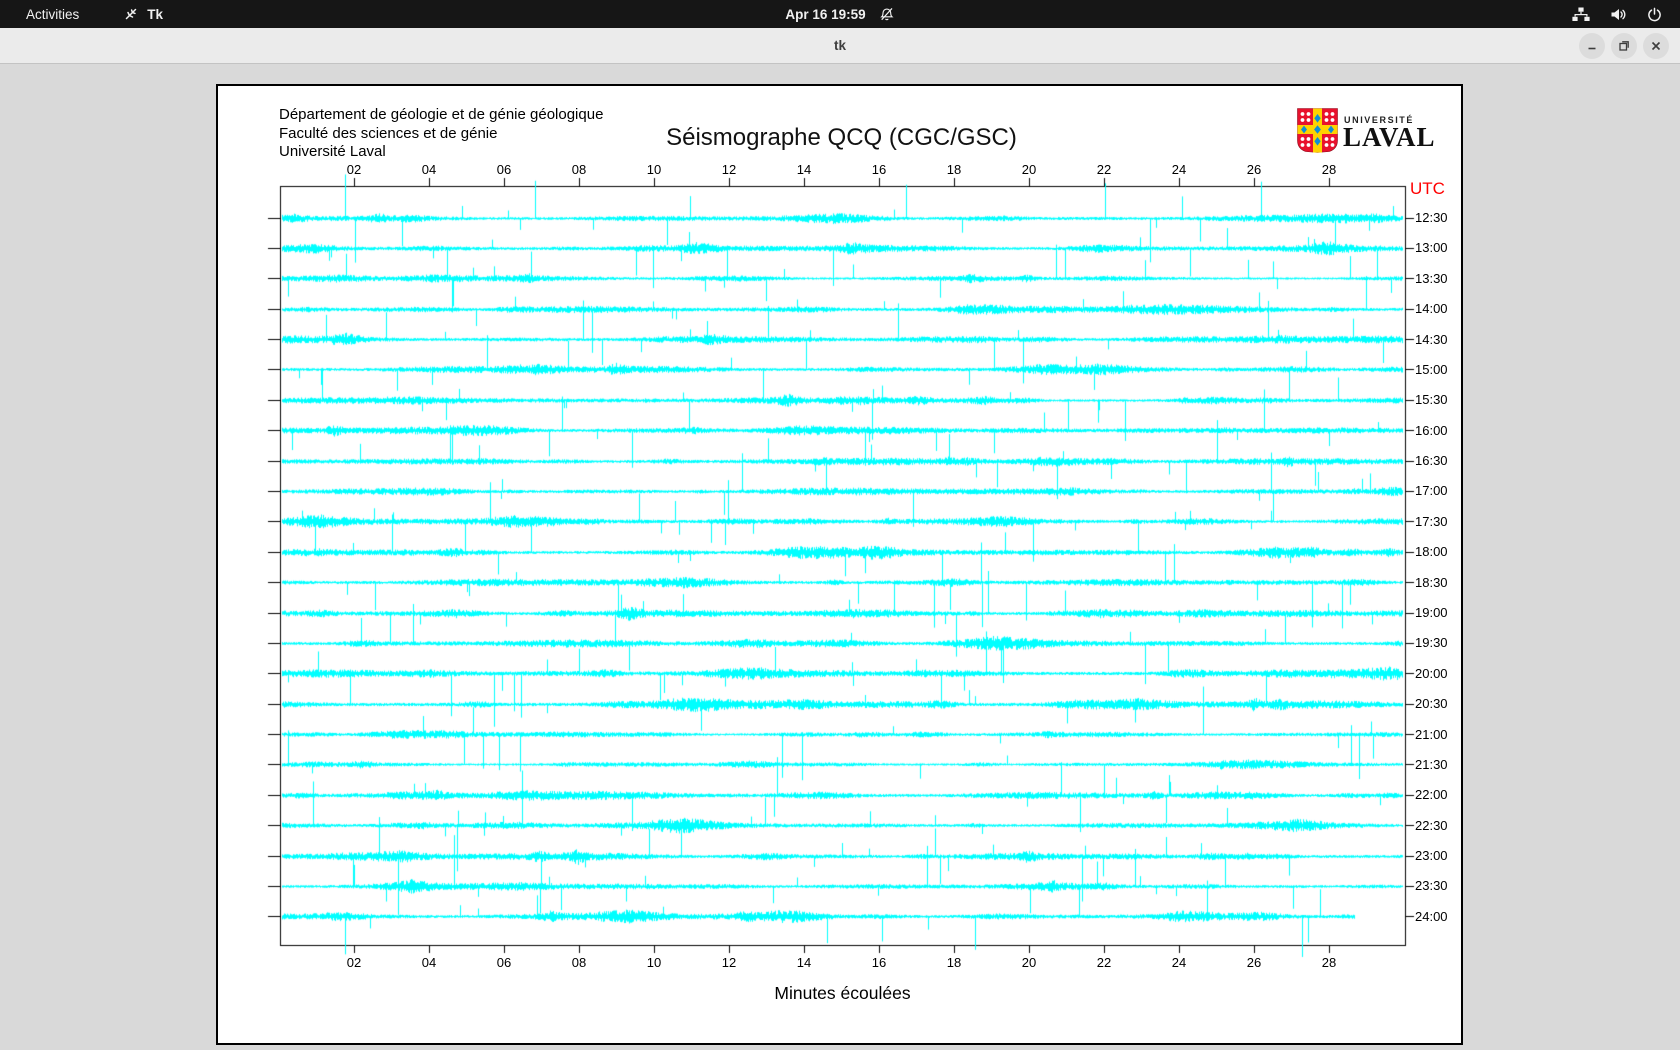 The height and width of the screenshot is (1050, 1680). Describe the element at coordinates (1029, 169) in the screenshot. I see `minute-tick-label-top: 20` at that location.